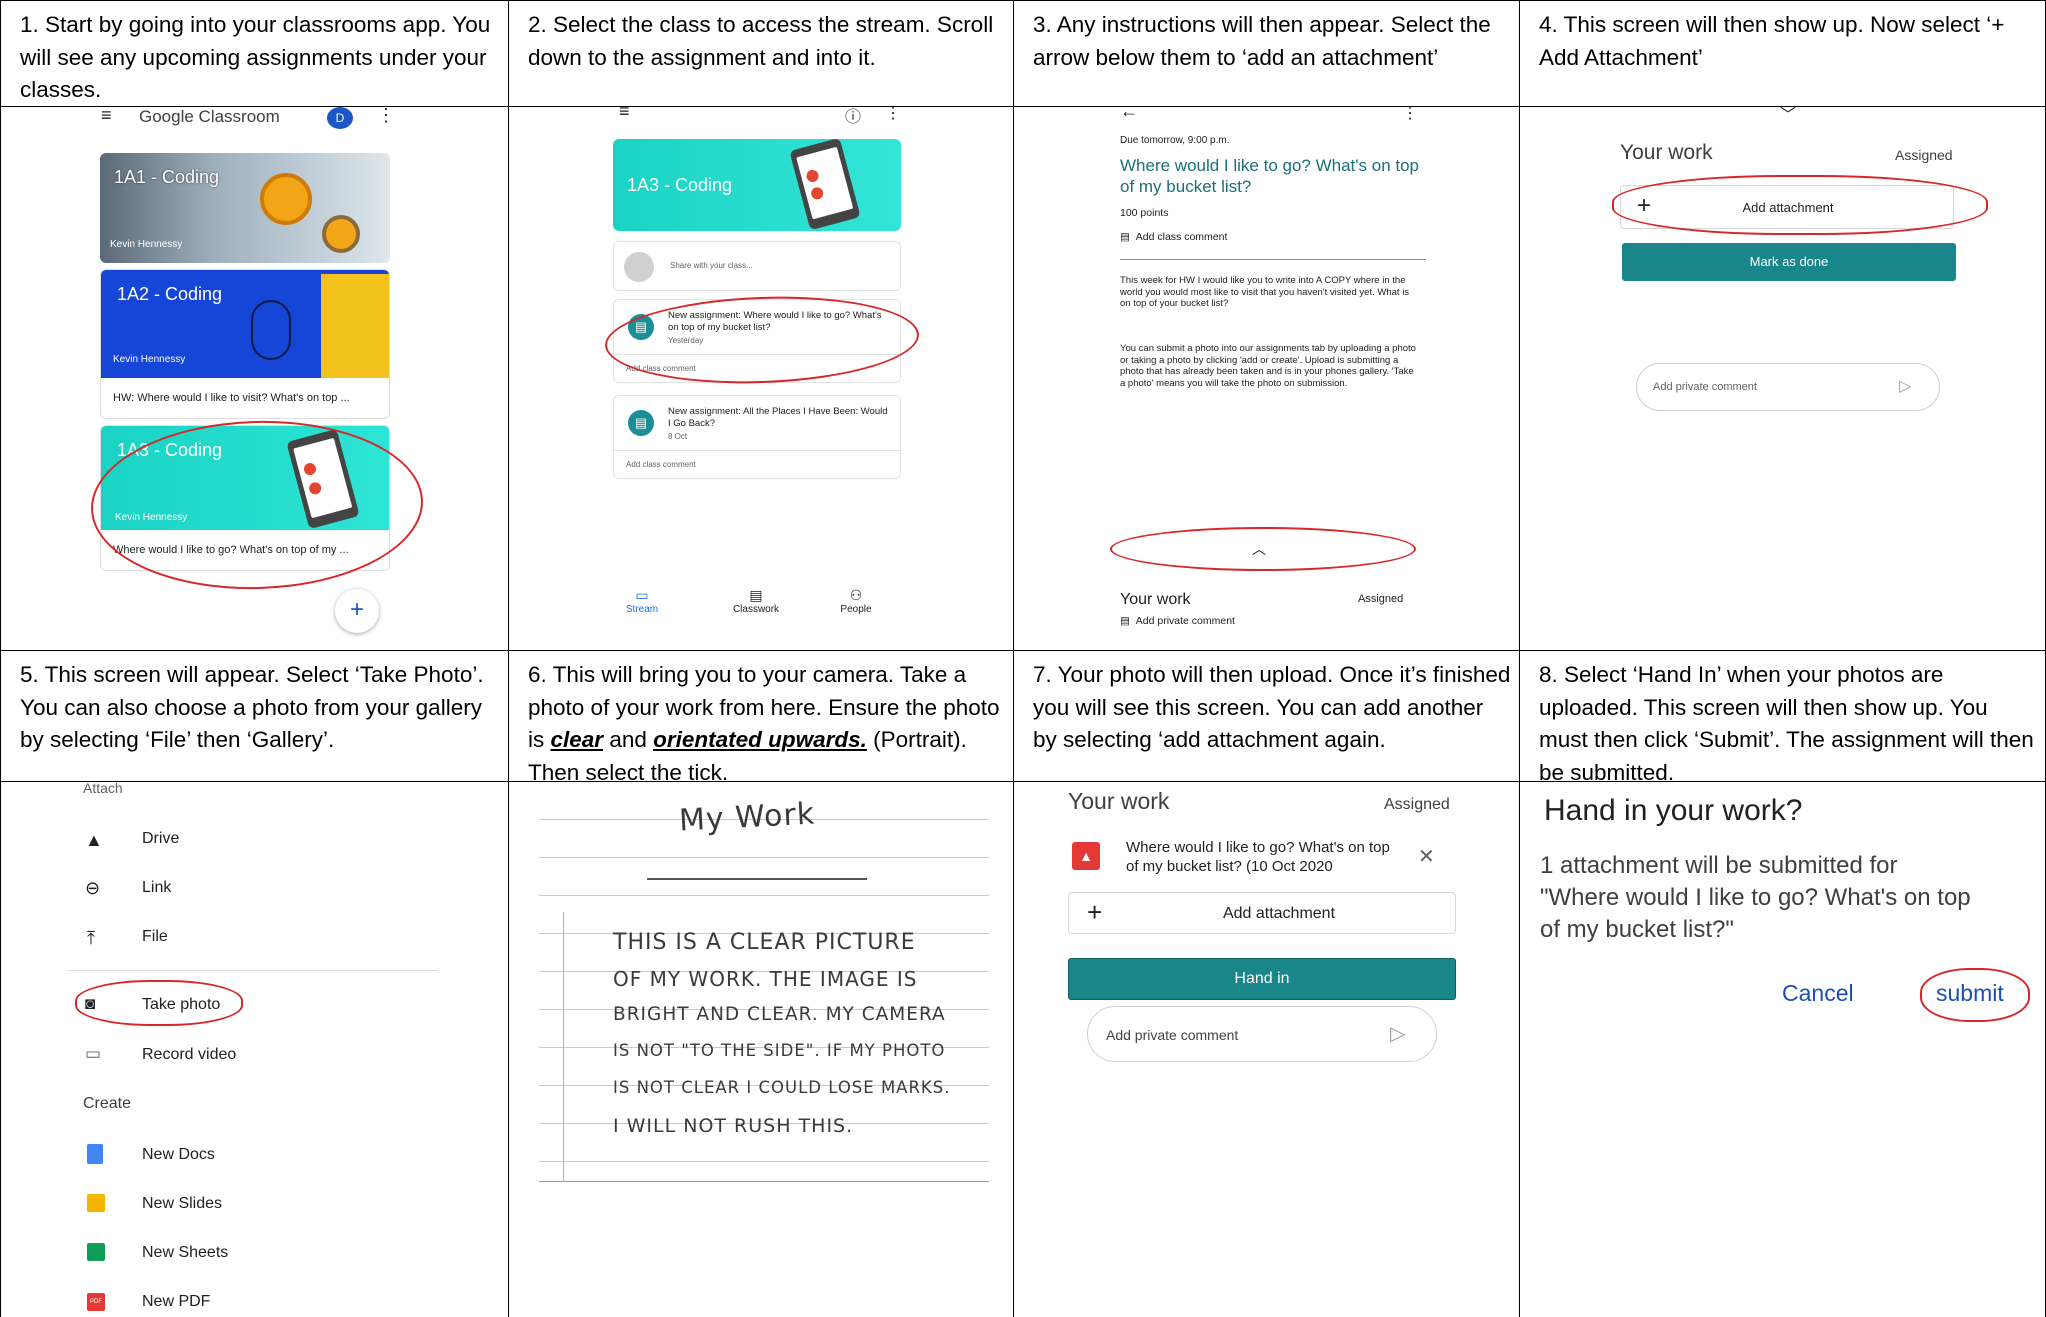  What do you see at coordinates (764, 942) in the screenshot?
I see `handwritten-line: THIS IS A CLEAR PICTURE` at bounding box center [764, 942].